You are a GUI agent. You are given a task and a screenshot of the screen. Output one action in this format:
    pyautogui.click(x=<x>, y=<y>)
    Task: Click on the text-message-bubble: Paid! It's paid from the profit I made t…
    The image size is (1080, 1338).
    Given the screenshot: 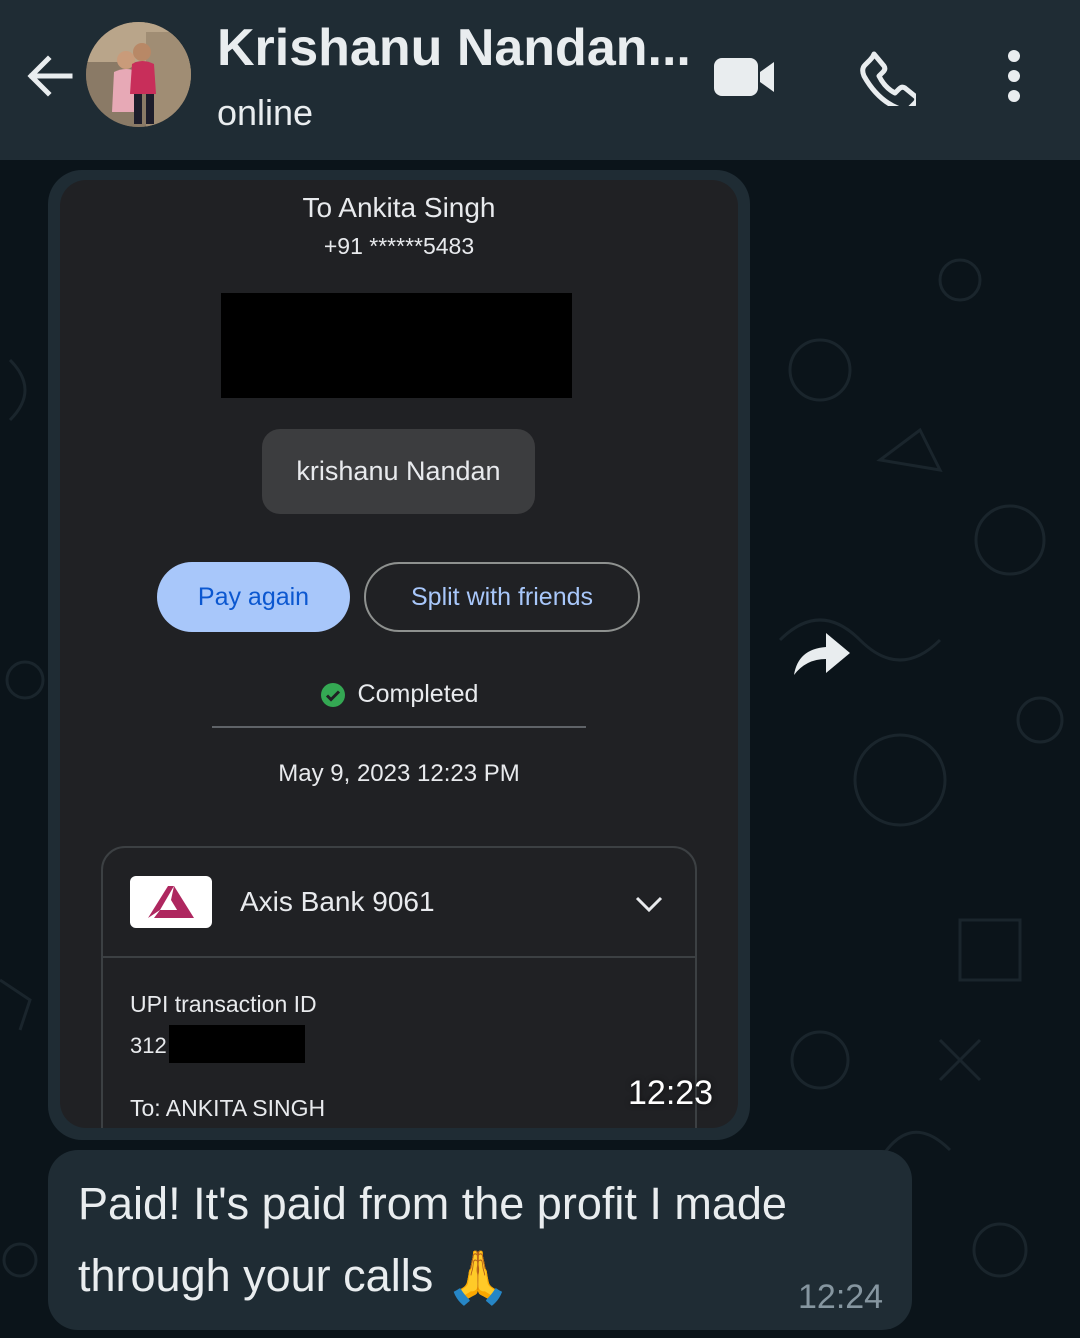 What is the action you would take?
    pyautogui.click(x=480, y=1240)
    